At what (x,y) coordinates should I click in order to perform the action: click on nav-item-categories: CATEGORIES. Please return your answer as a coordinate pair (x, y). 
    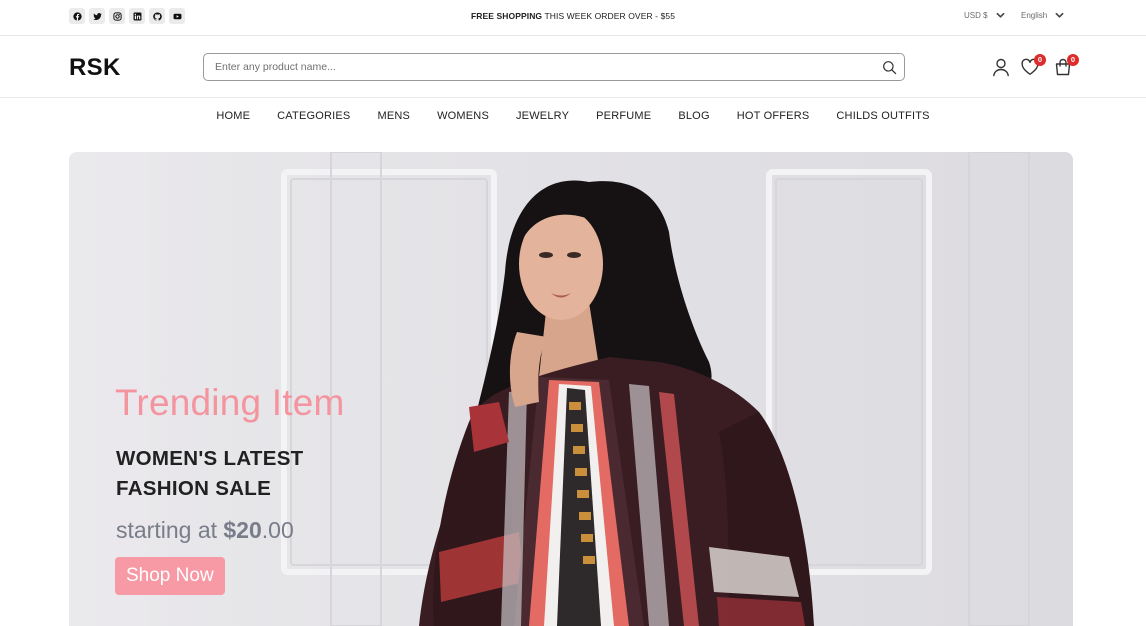
    Looking at the image, I should click on (314, 116).